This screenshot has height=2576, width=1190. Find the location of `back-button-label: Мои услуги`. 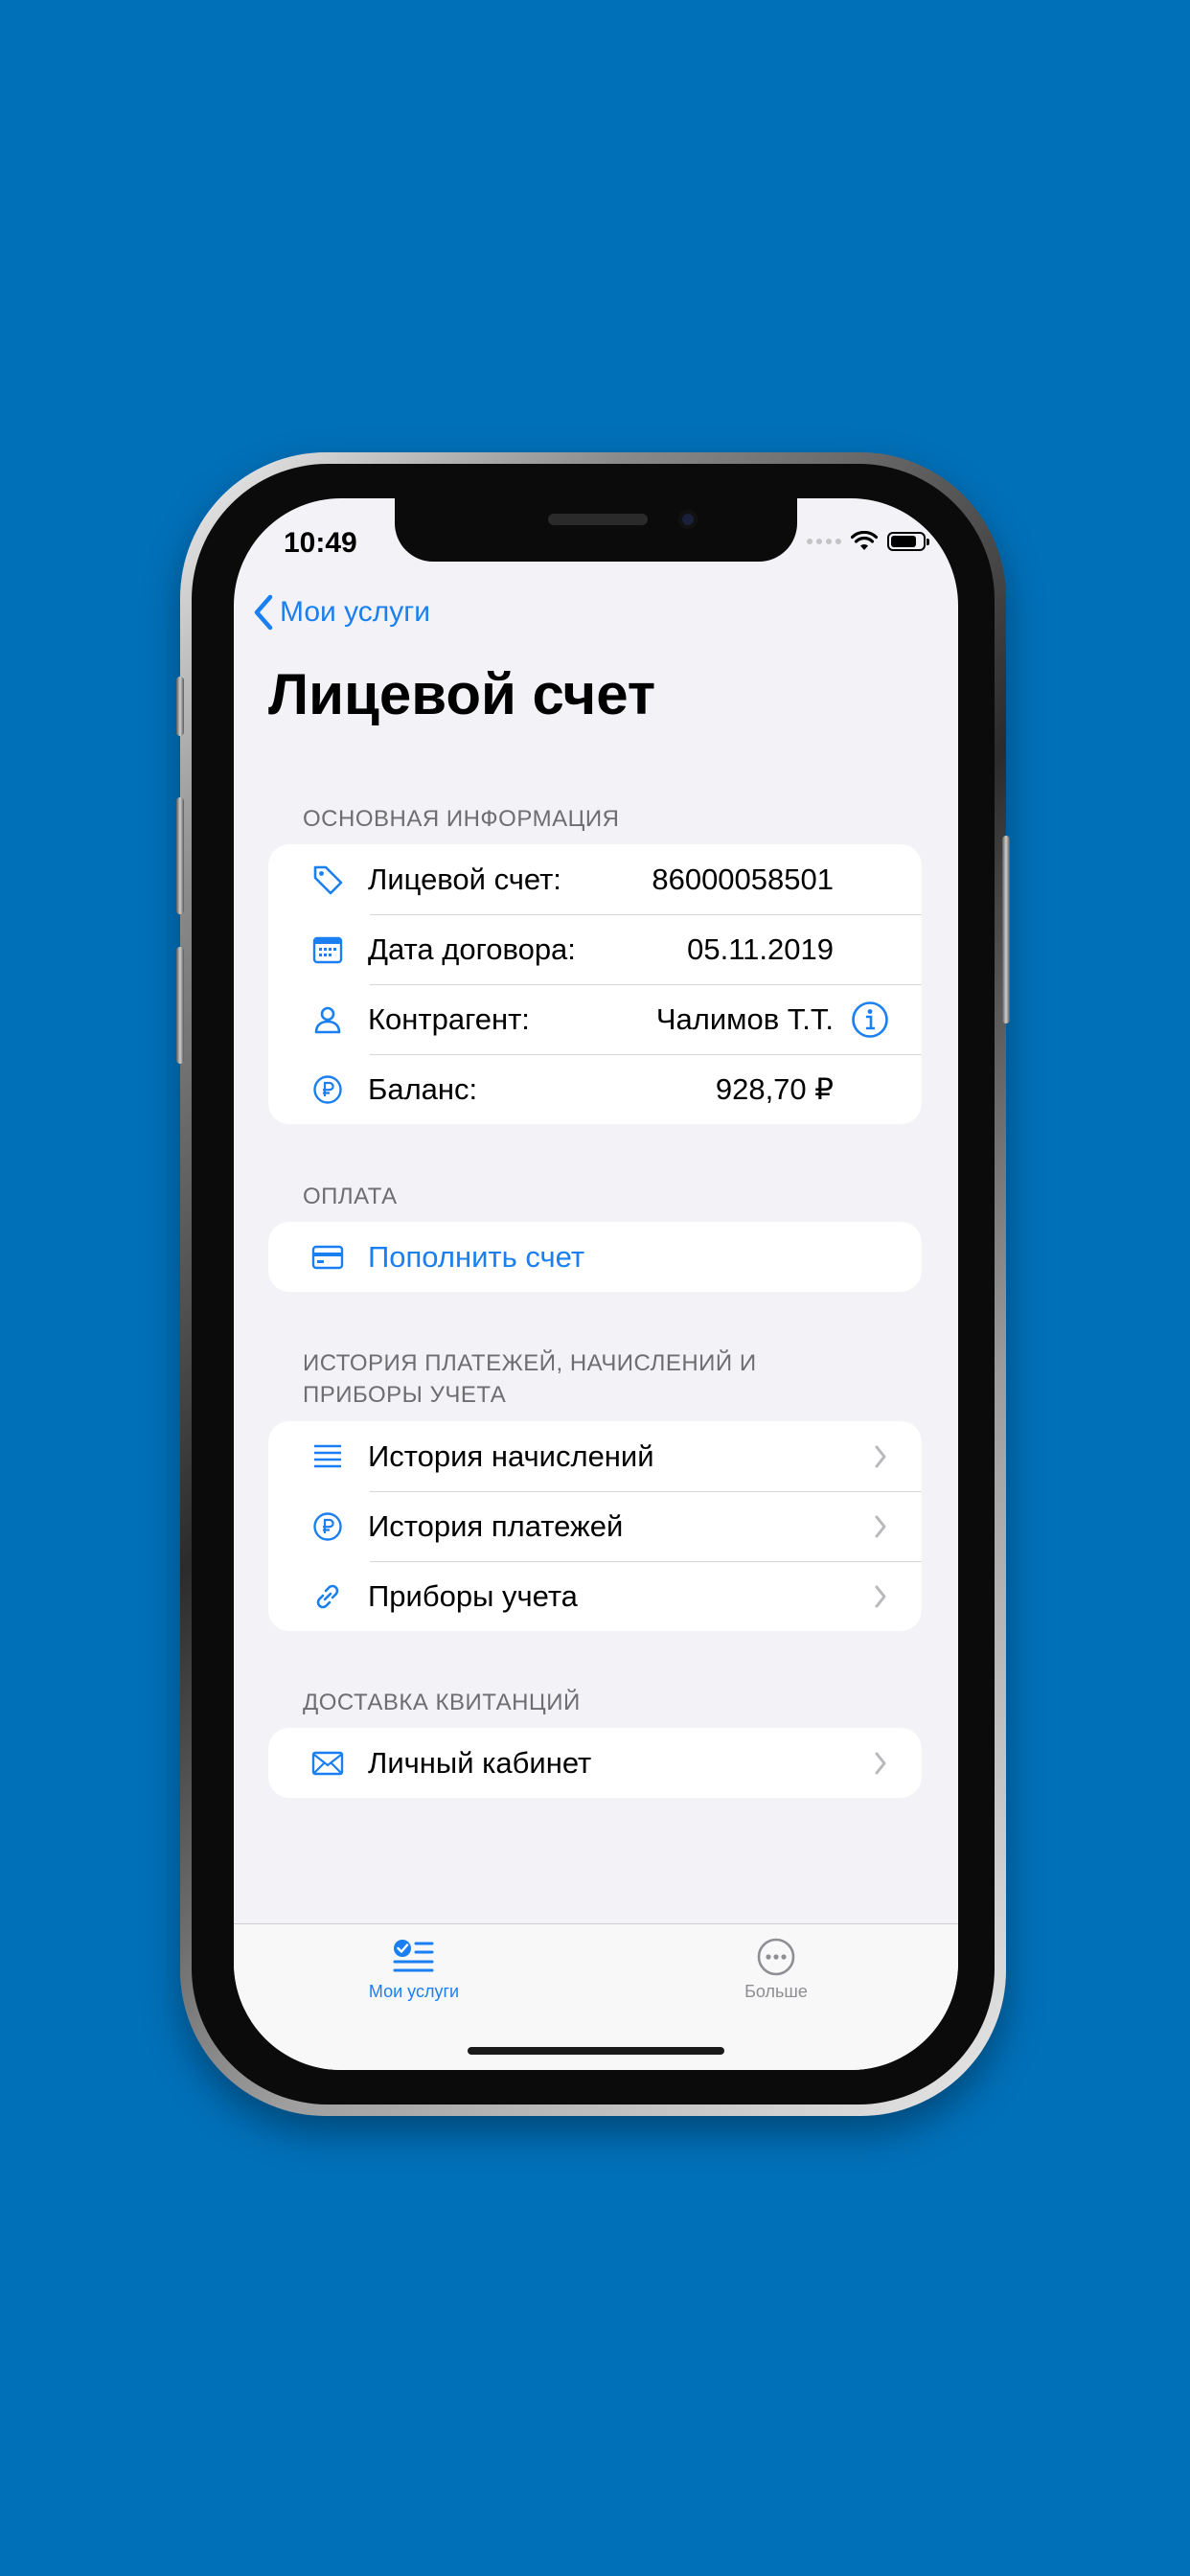

back-button-label: Мои услуги is located at coordinates (355, 612).